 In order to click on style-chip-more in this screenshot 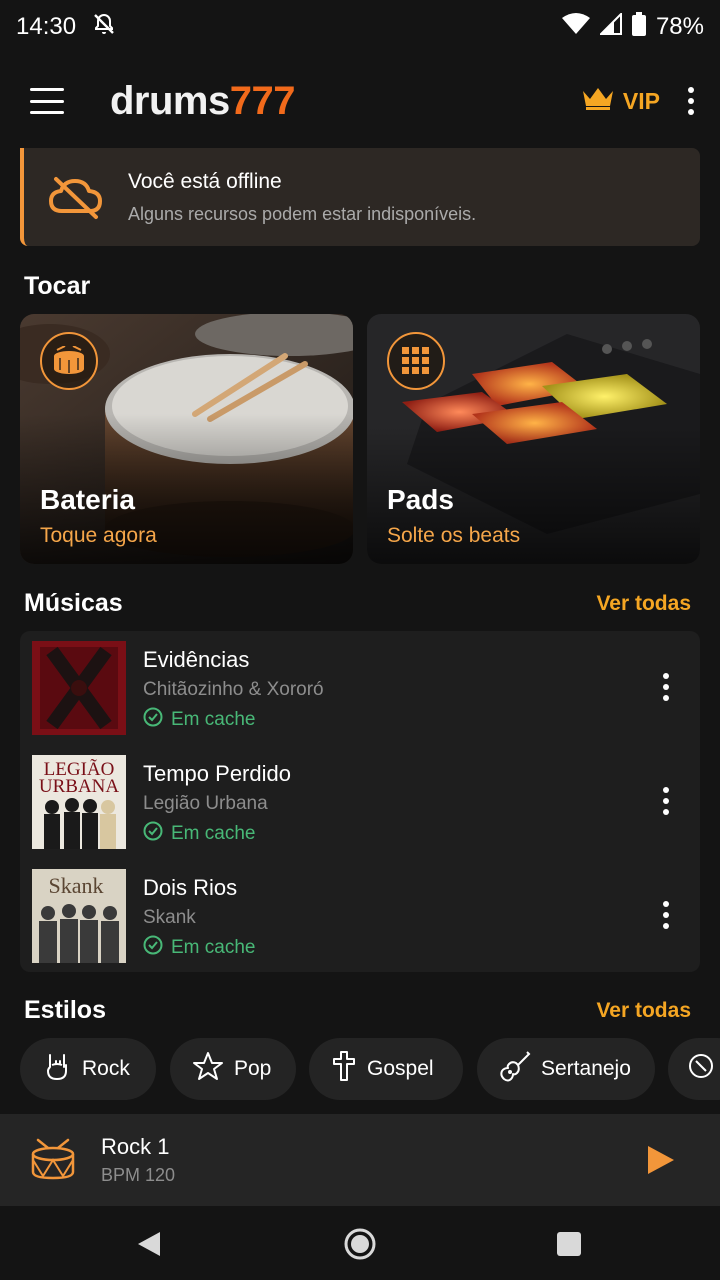, I will do `click(694, 1069)`.